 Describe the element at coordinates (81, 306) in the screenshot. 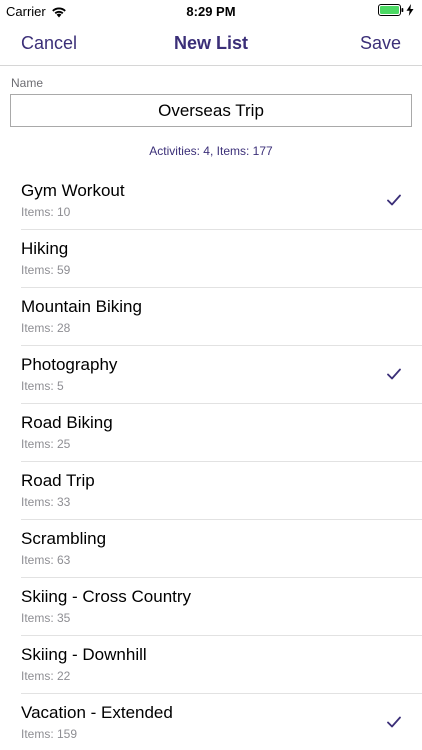

I see `activity-title: Mountain Biking` at that location.